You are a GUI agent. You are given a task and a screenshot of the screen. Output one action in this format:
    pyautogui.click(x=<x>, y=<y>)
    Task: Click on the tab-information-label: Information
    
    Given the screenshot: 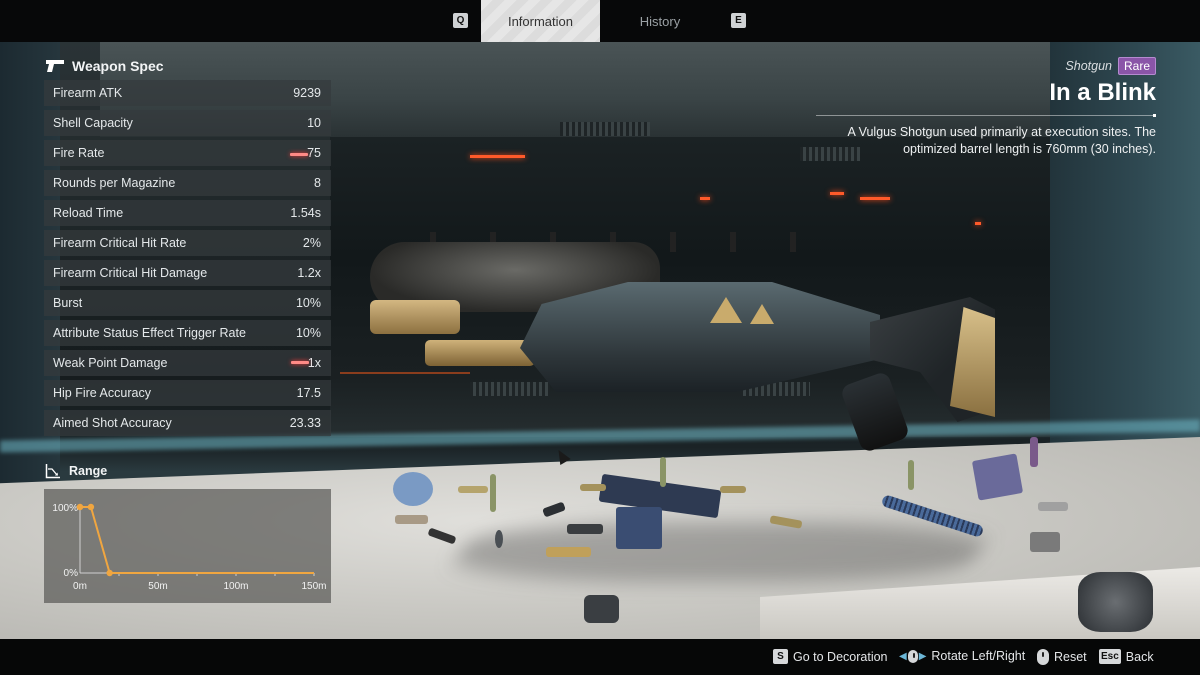 What is the action you would take?
    pyautogui.click(x=540, y=21)
    